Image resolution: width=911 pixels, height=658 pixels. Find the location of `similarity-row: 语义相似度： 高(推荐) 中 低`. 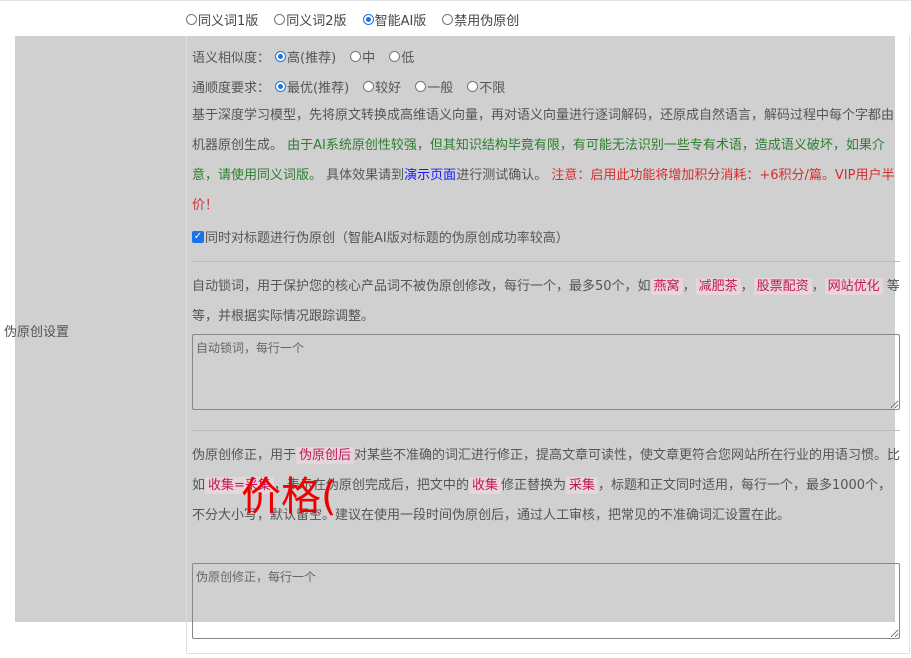

similarity-row: 语义相似度： 高(推荐) 中 低 is located at coordinates (310, 56).